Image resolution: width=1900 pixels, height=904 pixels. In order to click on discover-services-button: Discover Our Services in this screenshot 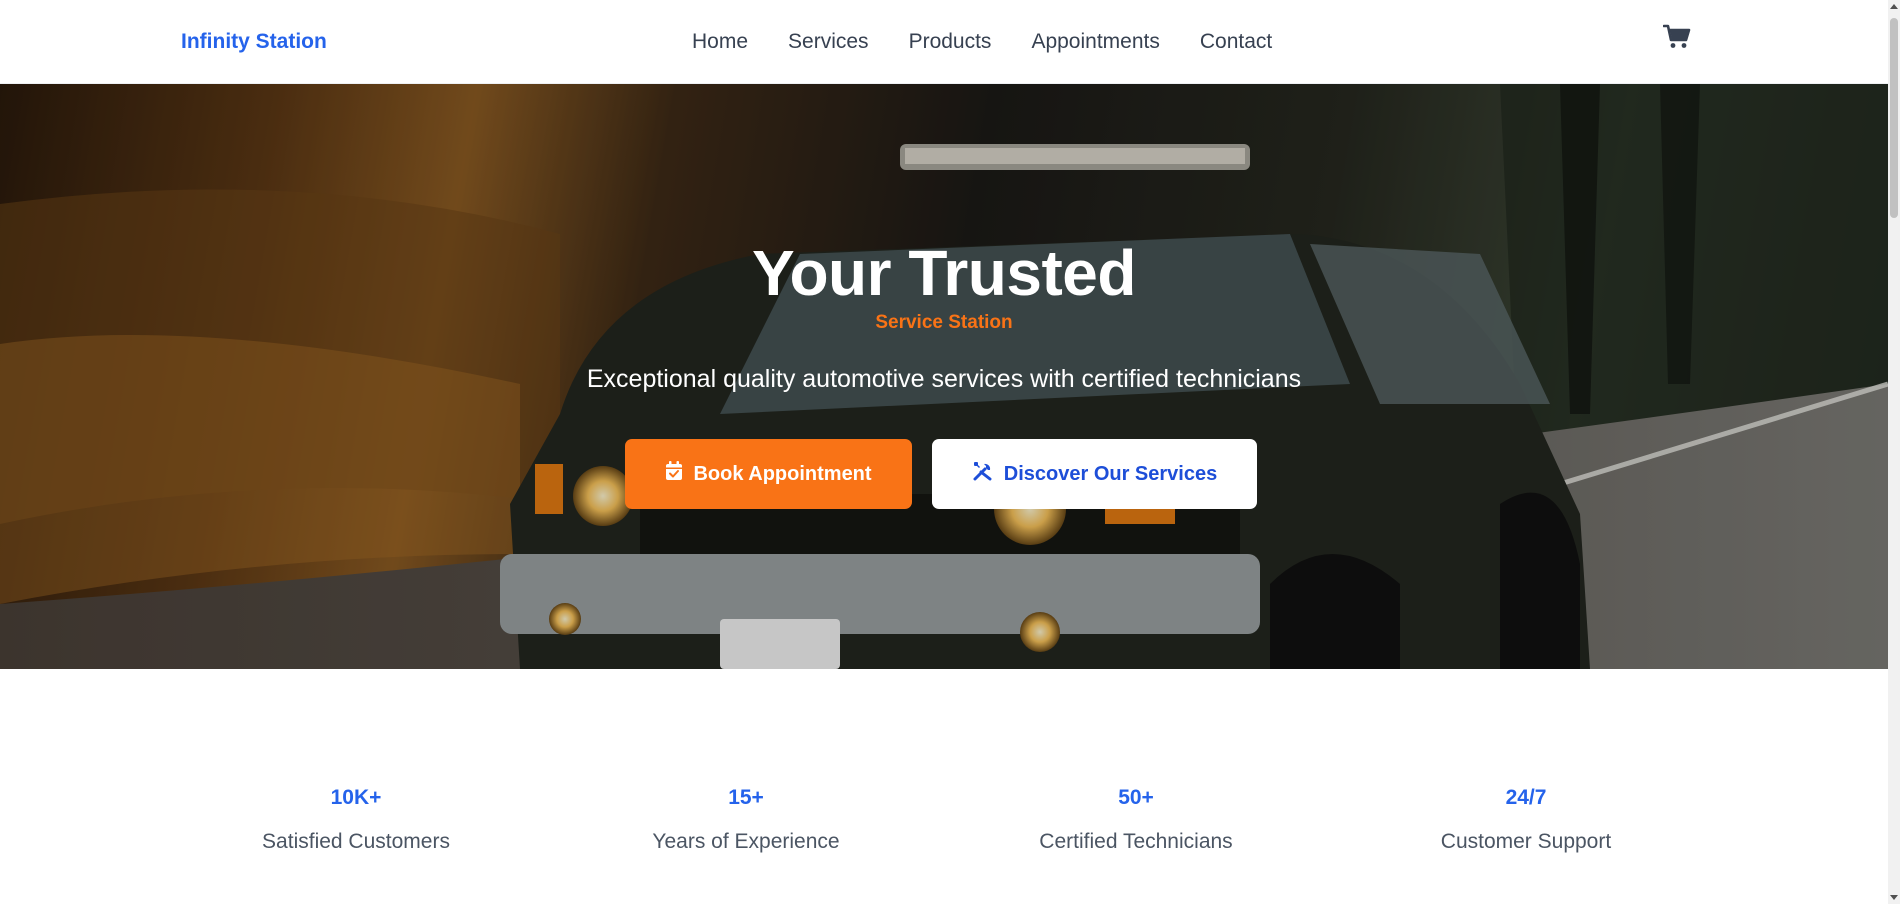, I will do `click(1094, 474)`.